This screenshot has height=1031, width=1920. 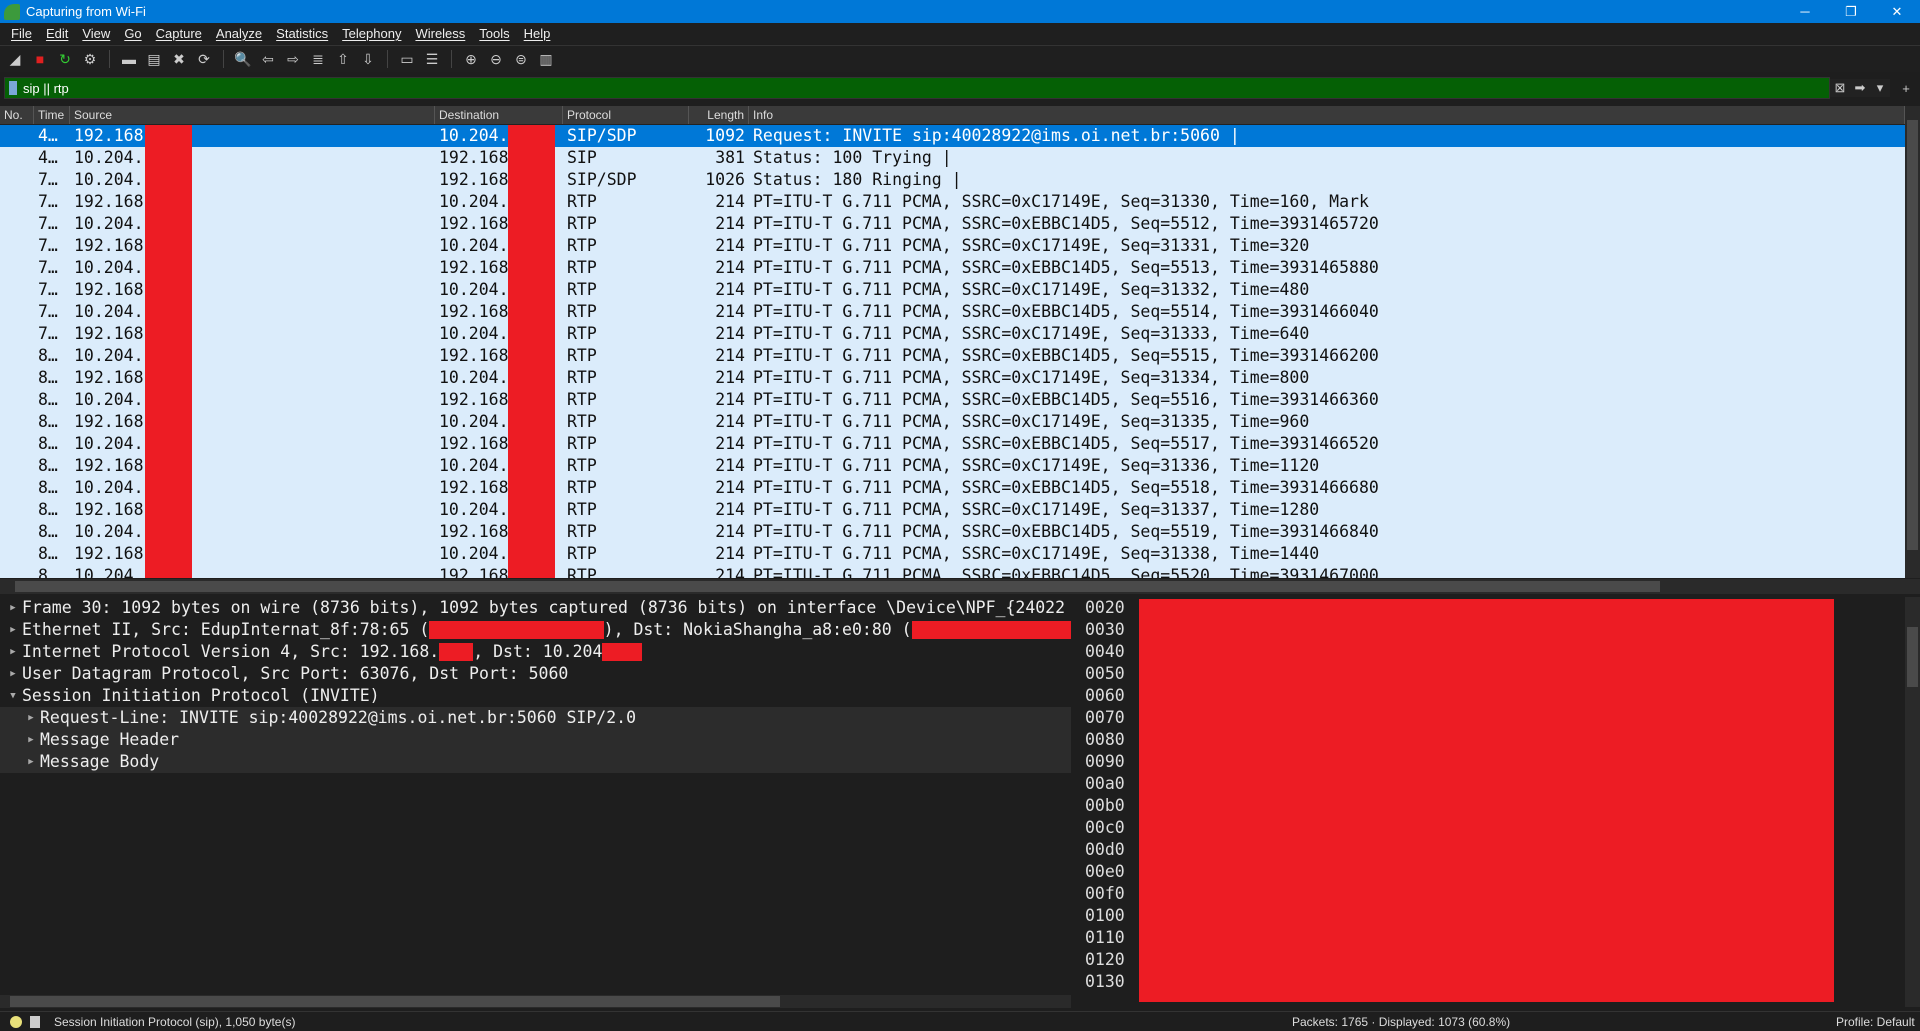 I want to click on menu-tools: Tools, so click(x=494, y=33).